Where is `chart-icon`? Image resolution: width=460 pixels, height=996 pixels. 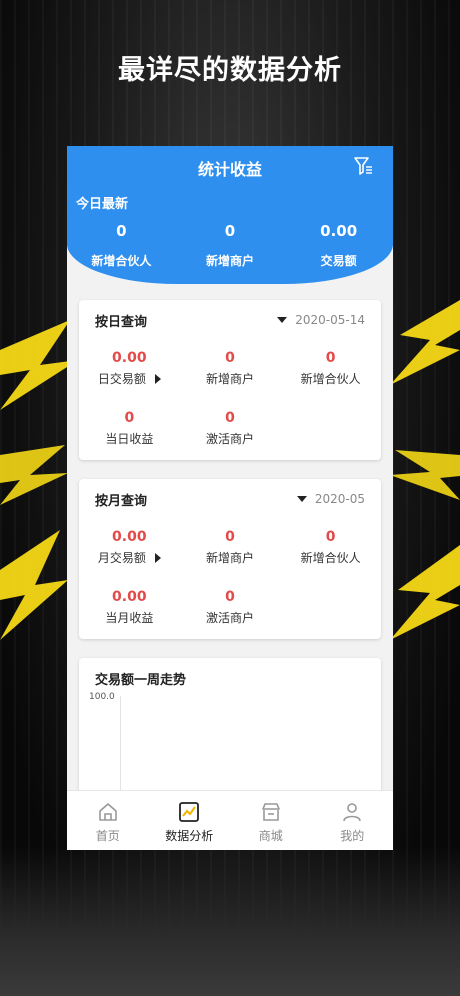
chart-icon is located at coordinates (189, 812).